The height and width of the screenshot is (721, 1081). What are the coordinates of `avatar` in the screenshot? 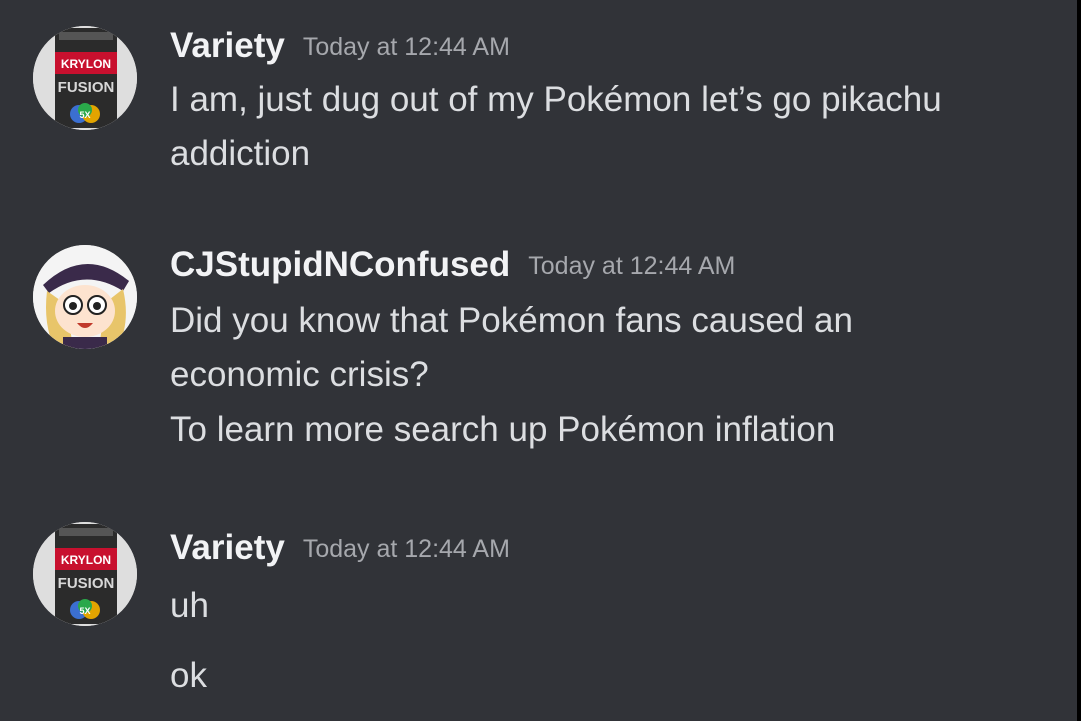 It's located at (85, 297).